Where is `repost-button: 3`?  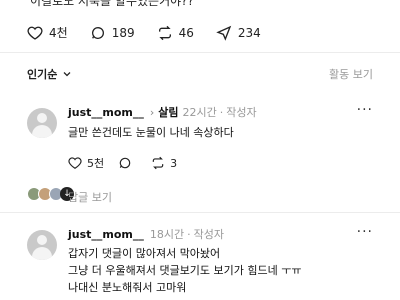 repost-button: 3 is located at coordinates (164, 163).